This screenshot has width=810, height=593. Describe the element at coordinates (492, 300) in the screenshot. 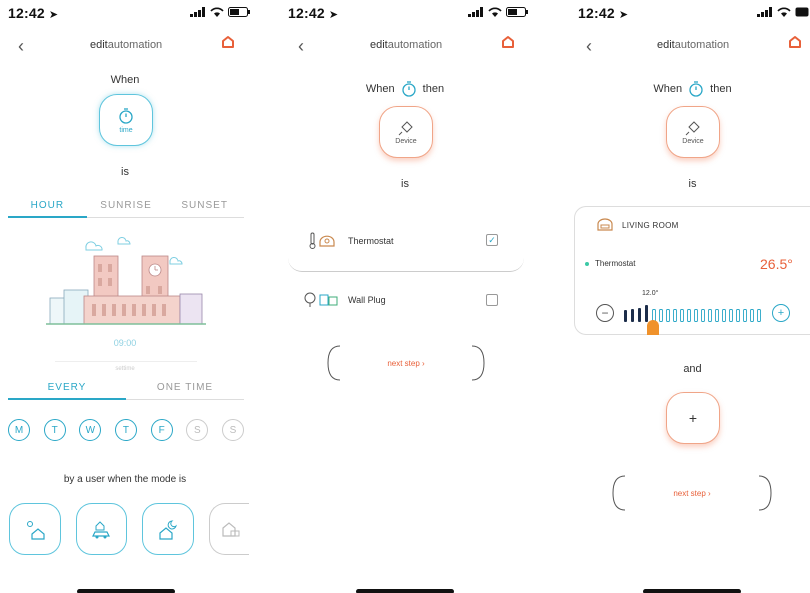

I see `wall-plug-checkbox` at that location.